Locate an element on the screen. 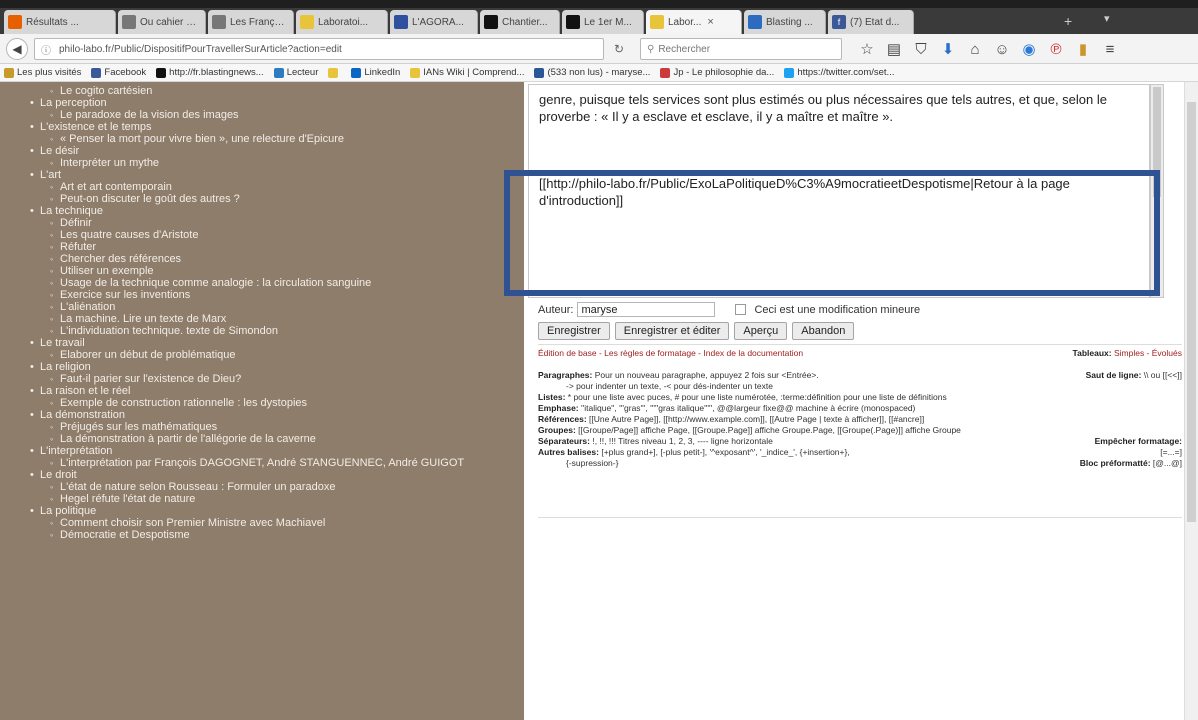 The height and width of the screenshot is (720, 1198). minor-edit-label: Ceci est une modification mineure is located at coordinates (837, 310).